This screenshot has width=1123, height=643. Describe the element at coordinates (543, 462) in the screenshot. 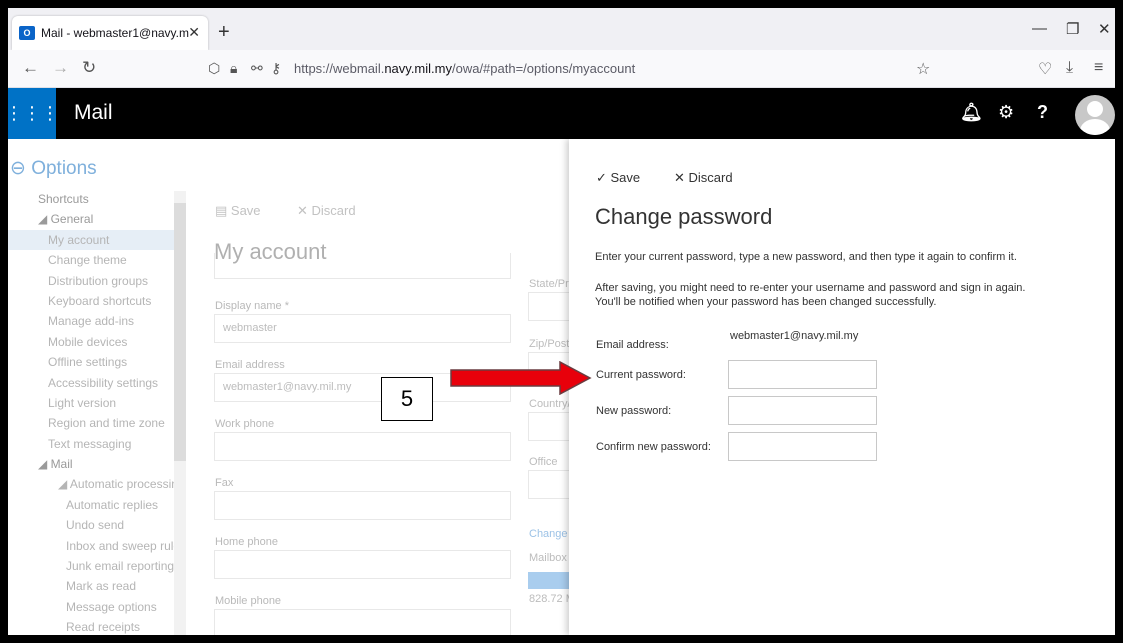

I see `office-label: Office` at that location.